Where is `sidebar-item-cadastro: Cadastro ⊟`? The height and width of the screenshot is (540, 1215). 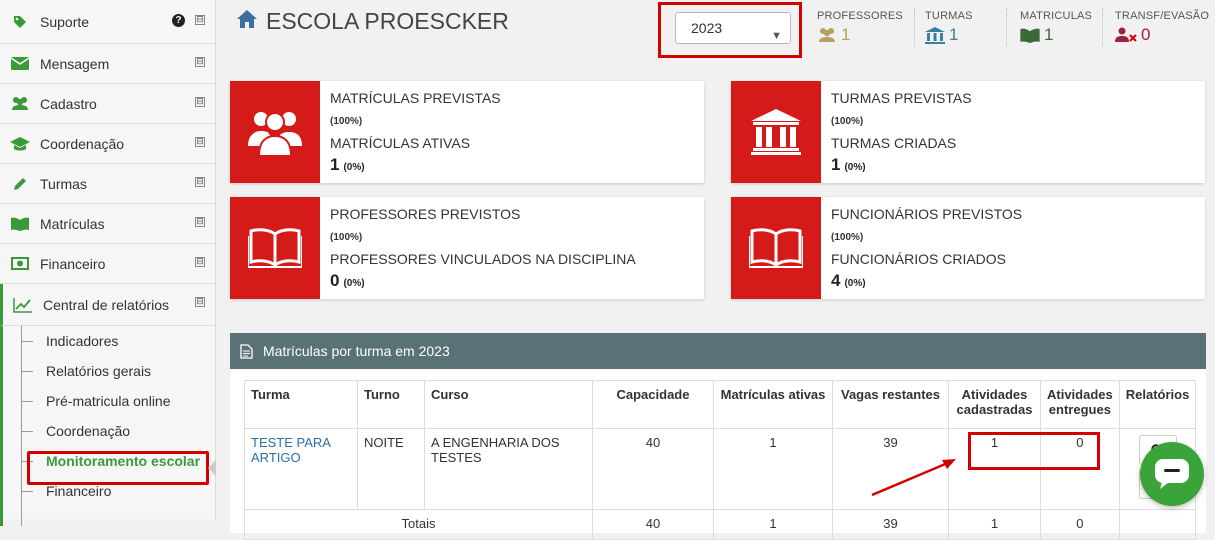
sidebar-item-cadastro: Cadastro ⊟ is located at coordinates (107, 104).